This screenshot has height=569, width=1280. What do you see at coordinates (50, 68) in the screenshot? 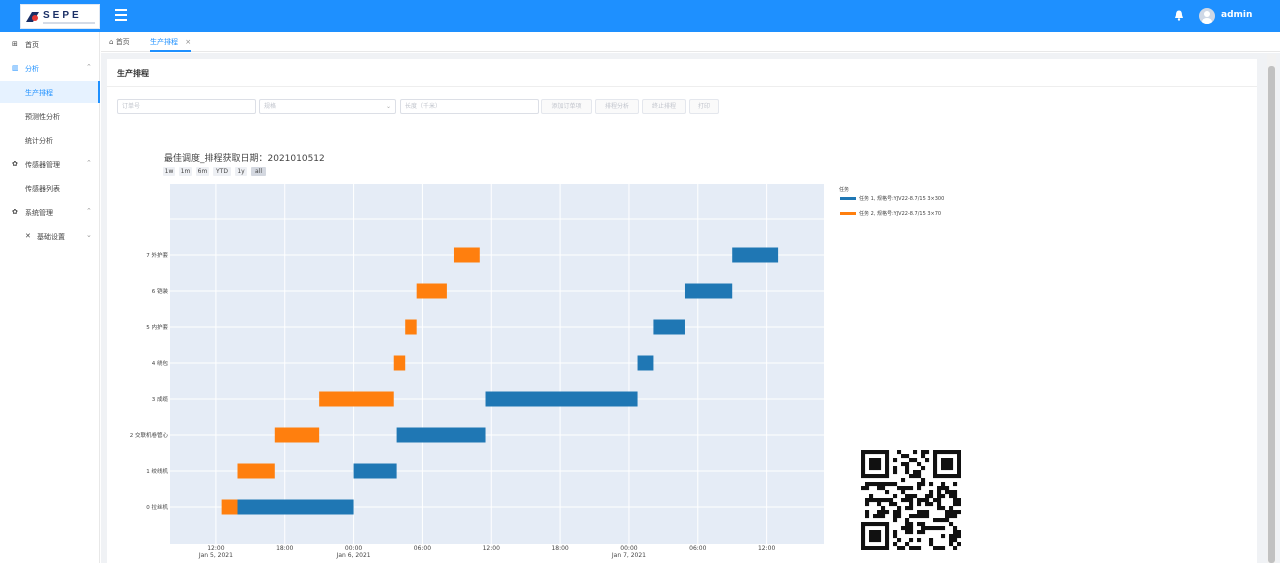
I see `sidebar-item-analysis: ▥ 分析 ⌃` at bounding box center [50, 68].